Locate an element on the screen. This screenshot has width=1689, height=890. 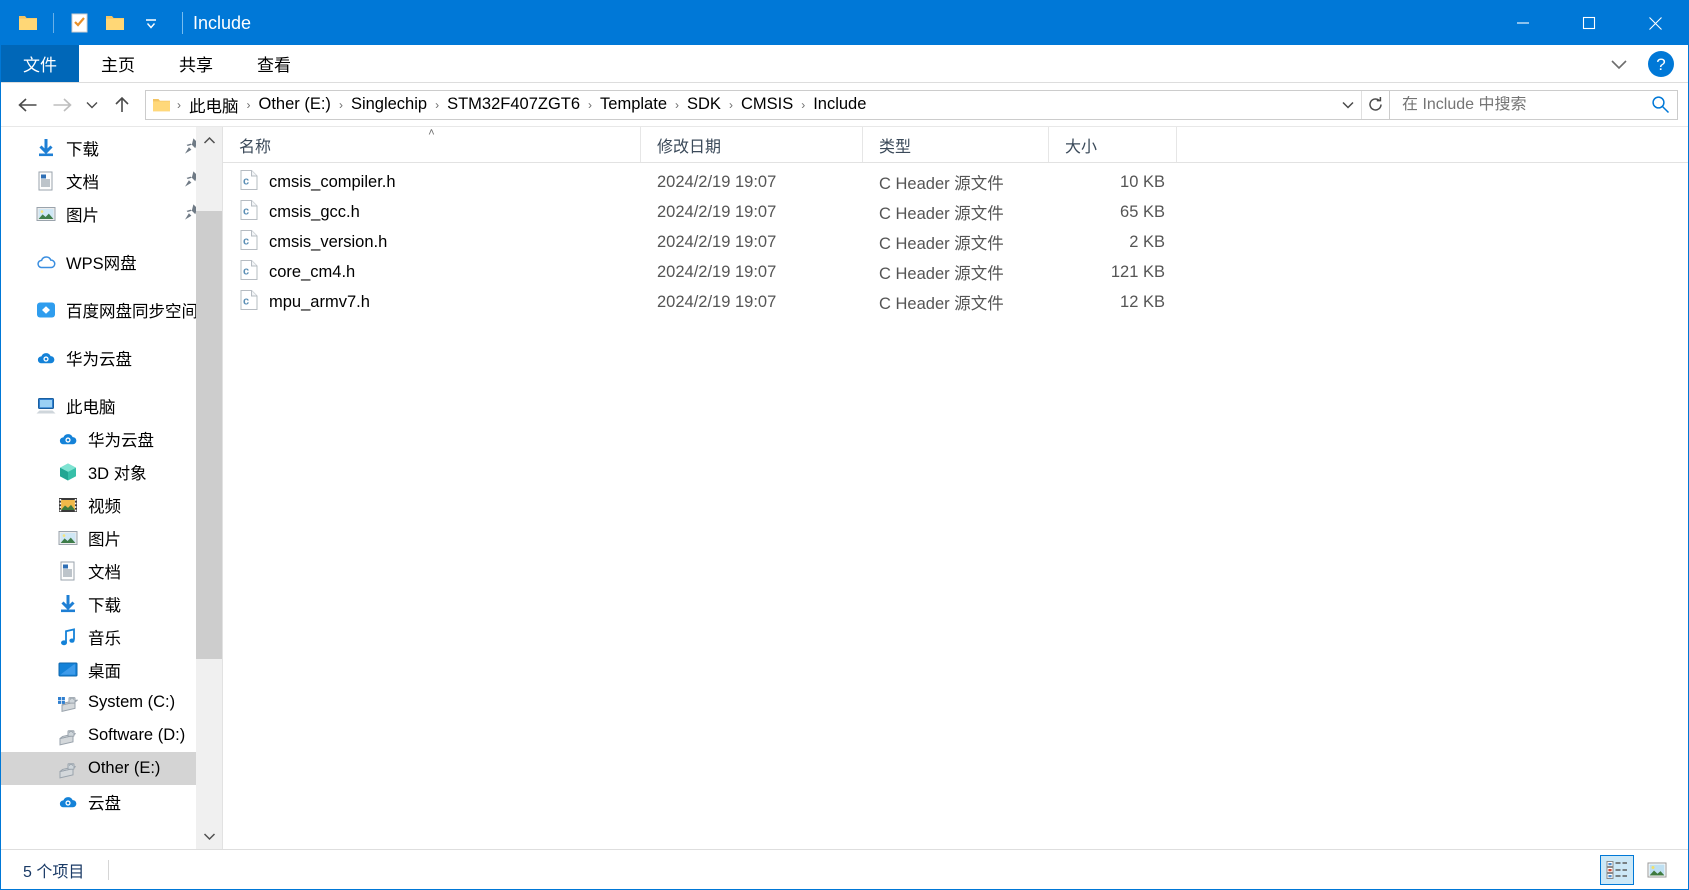
scroll-down-icon is located at coordinates (209, 836).